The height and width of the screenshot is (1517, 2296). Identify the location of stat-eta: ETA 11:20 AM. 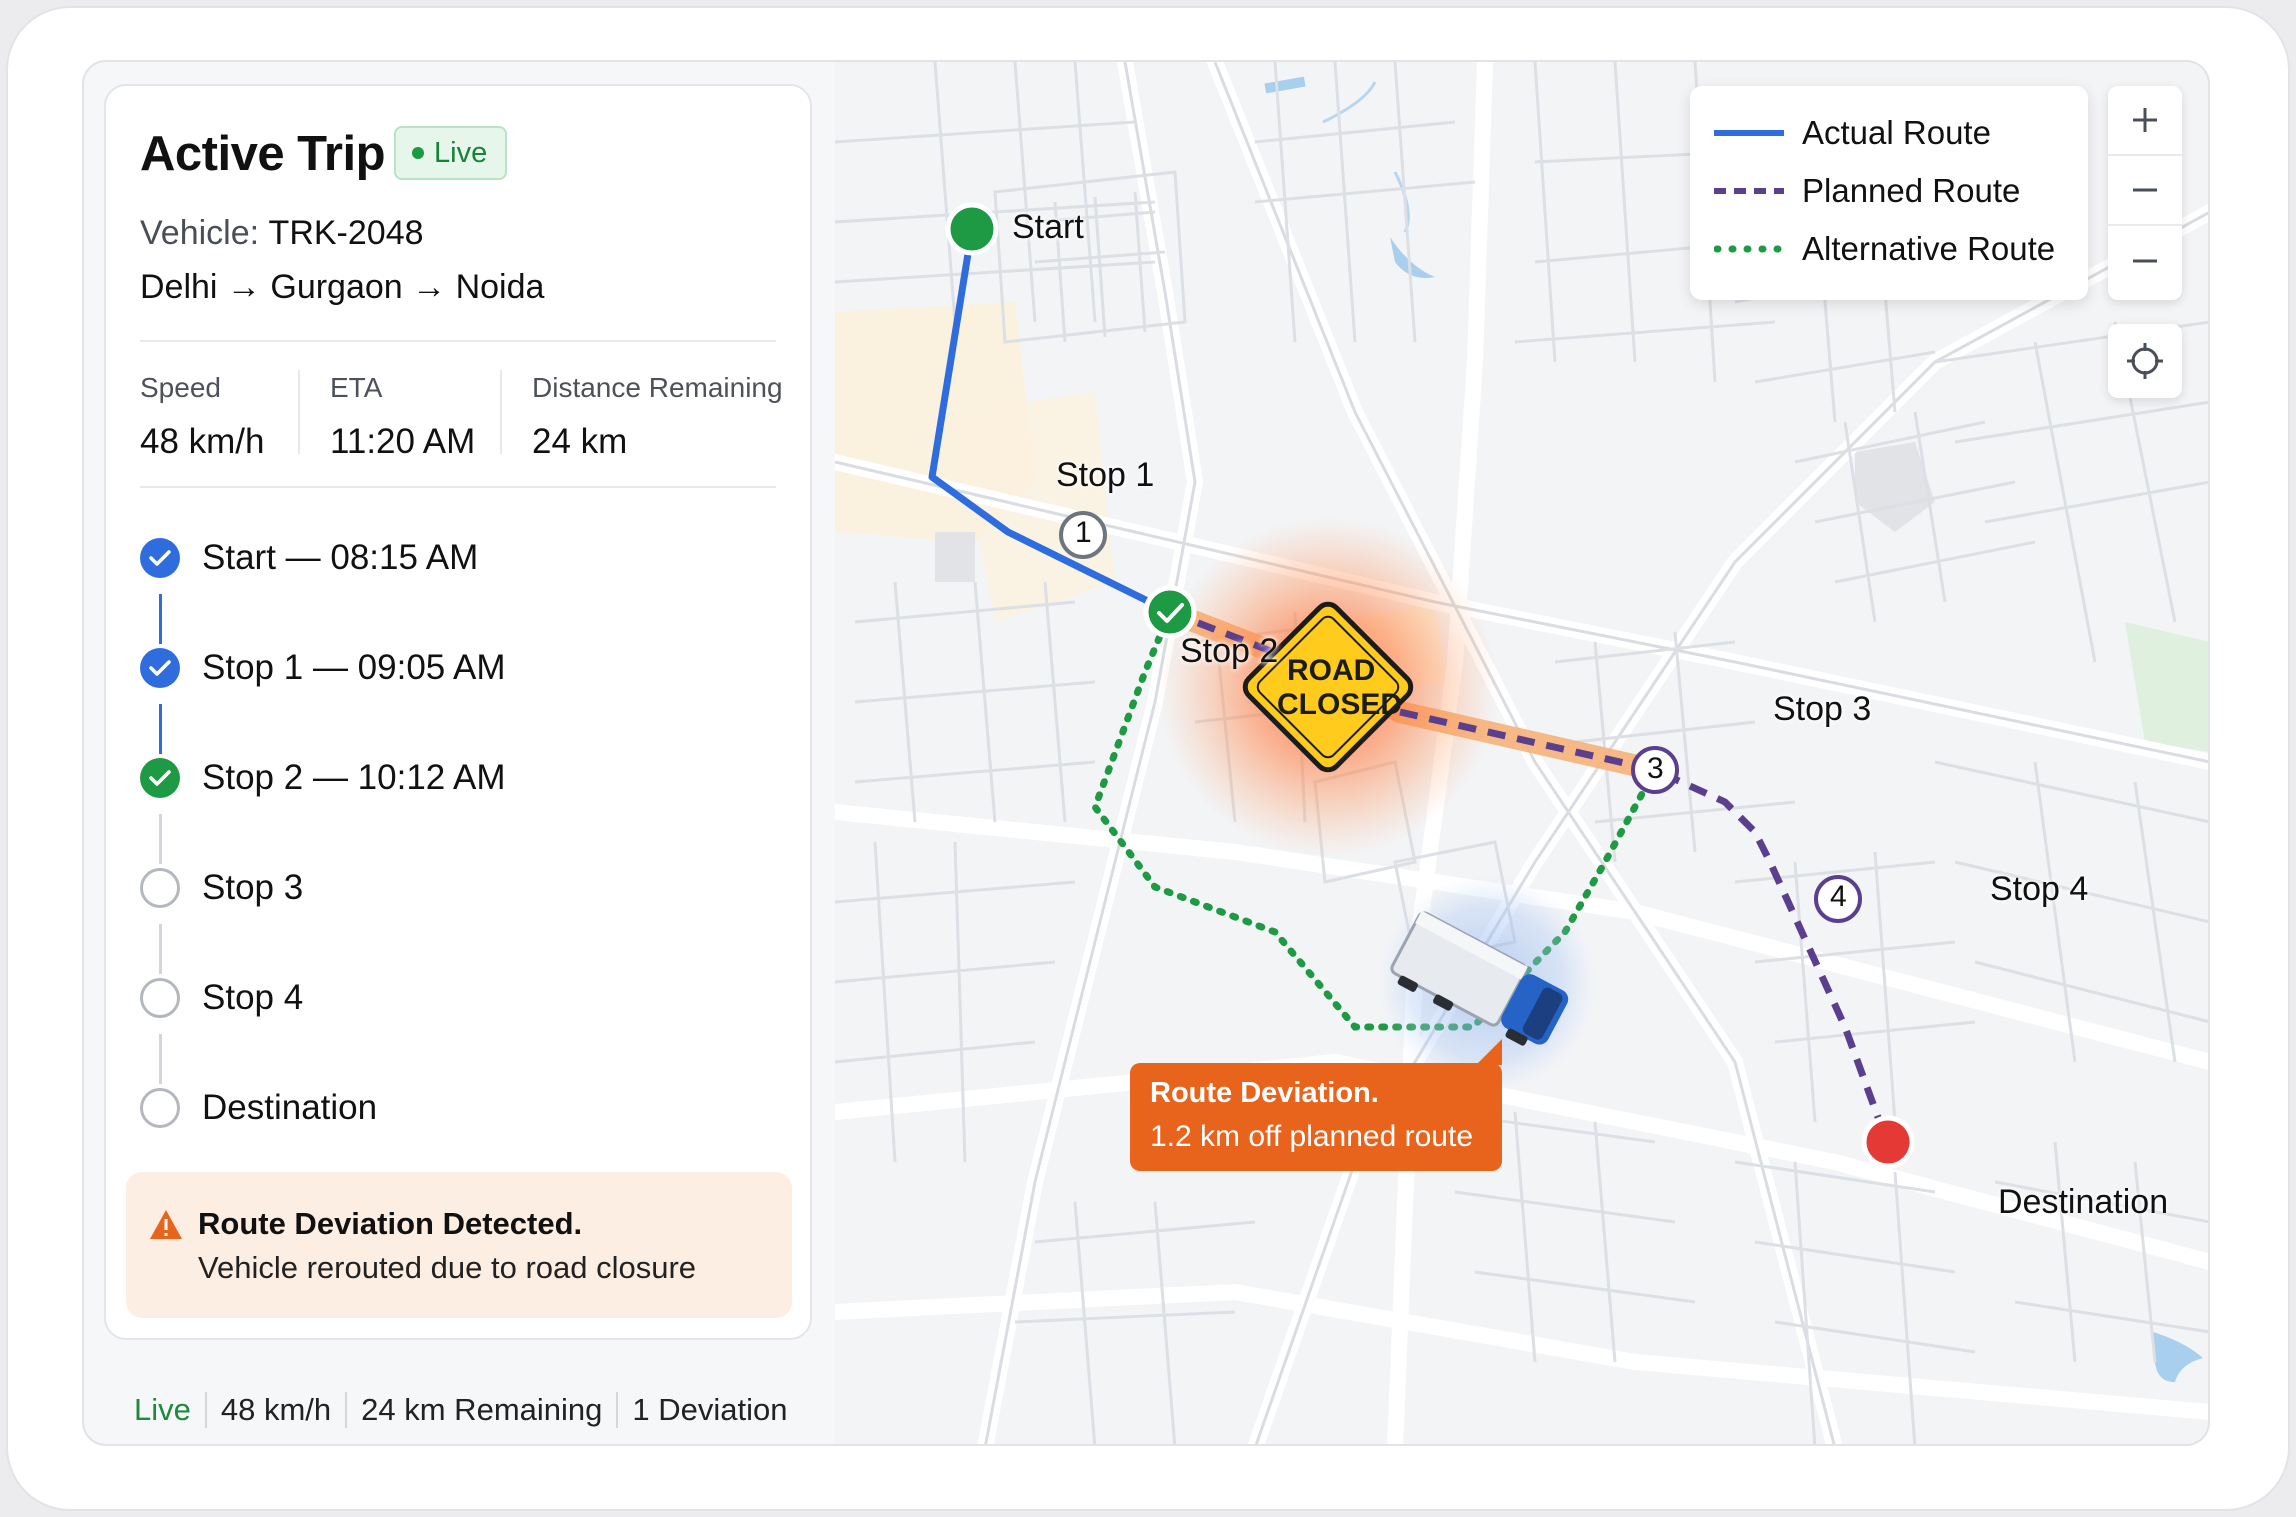
(402, 417).